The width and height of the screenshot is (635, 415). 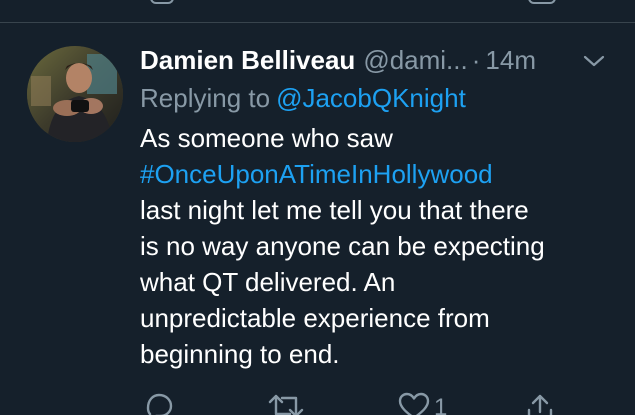 I want to click on avatar-image, so click(x=75, y=94).